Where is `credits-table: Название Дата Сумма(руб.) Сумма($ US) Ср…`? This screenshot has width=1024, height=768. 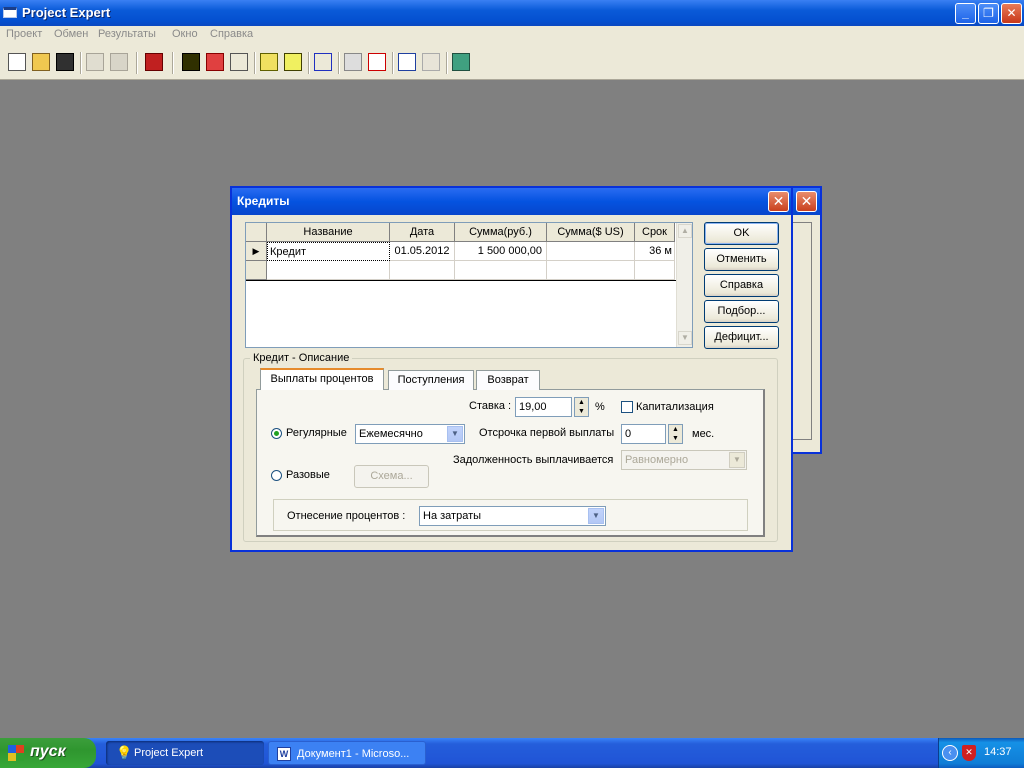 credits-table: Название Дата Сумма(руб.) Сумма($ US) Ср… is located at coordinates (469, 285).